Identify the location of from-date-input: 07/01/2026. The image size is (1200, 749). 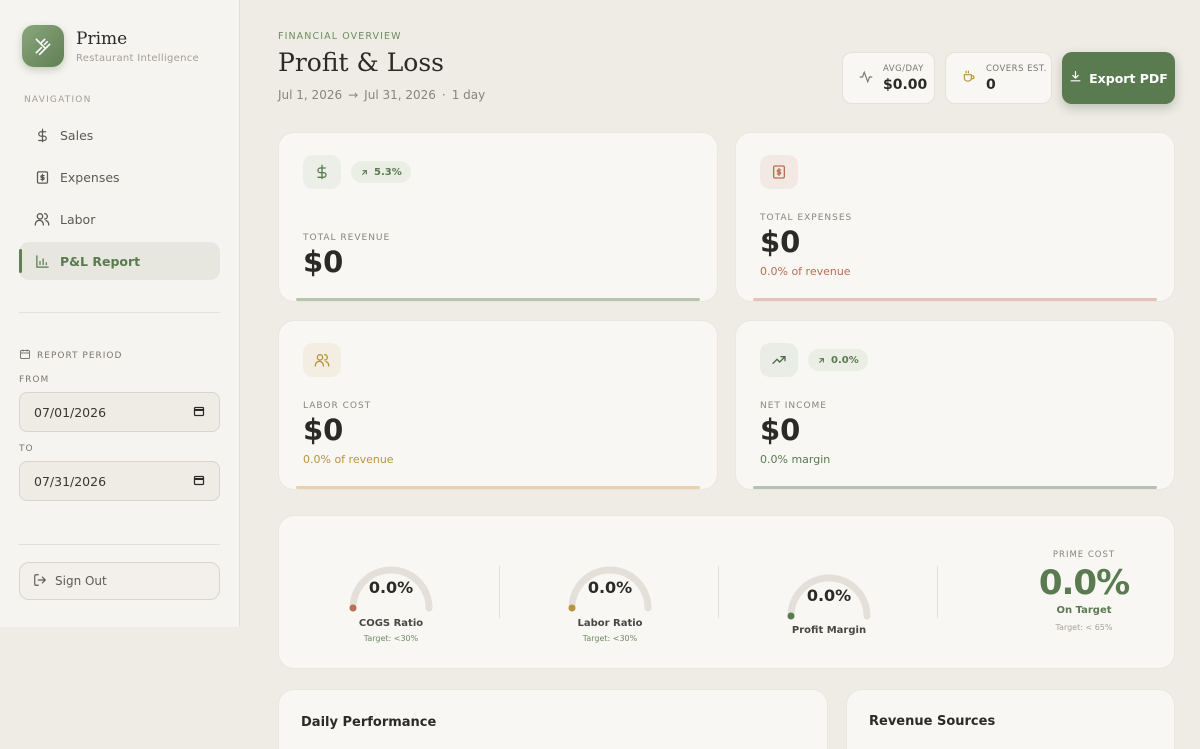
(119, 412).